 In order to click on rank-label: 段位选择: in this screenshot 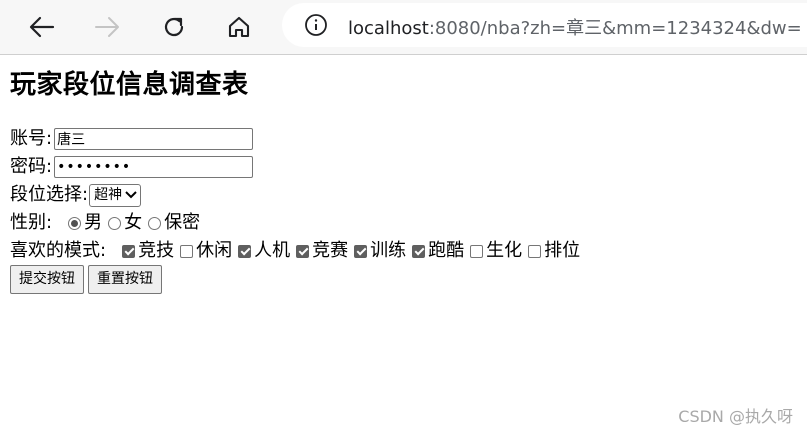, I will do `click(49, 194)`.